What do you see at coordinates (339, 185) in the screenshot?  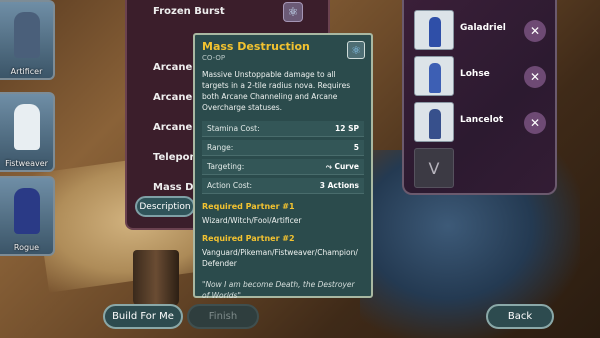 I see `stat-value: 3 Actions` at bounding box center [339, 185].